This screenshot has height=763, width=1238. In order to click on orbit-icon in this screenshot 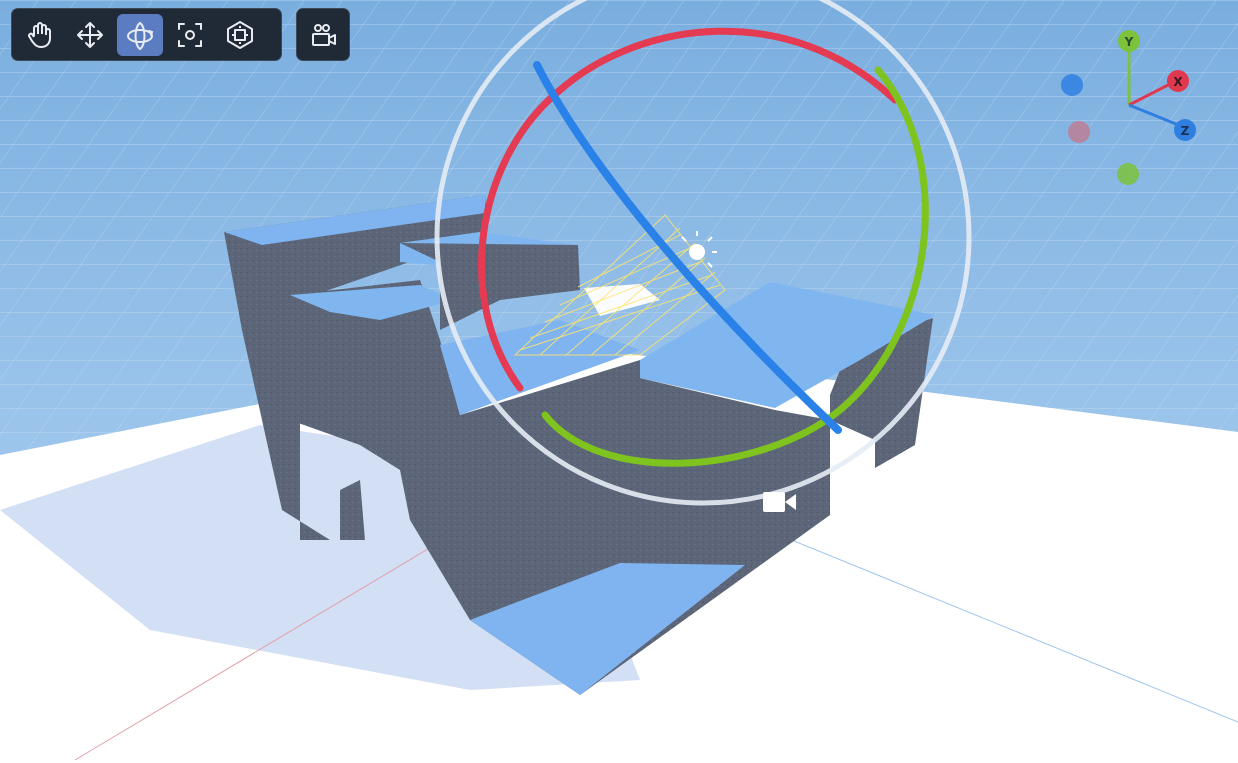, I will do `click(140, 35)`.